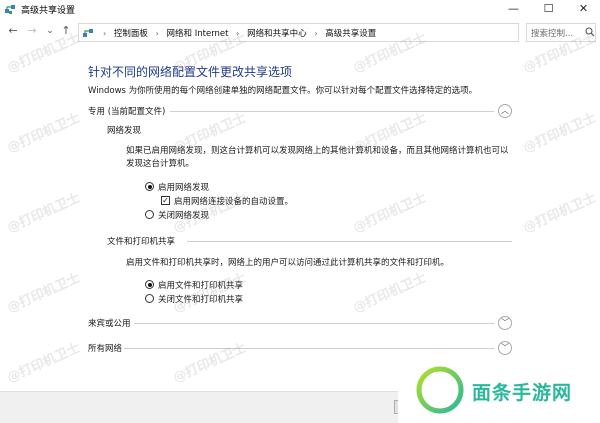 Image resolution: width=600 pixels, height=423 pixels. What do you see at coordinates (350, 34) in the screenshot?
I see `breadcrumb-item-advanced-sharing: 高级共享设置` at bounding box center [350, 34].